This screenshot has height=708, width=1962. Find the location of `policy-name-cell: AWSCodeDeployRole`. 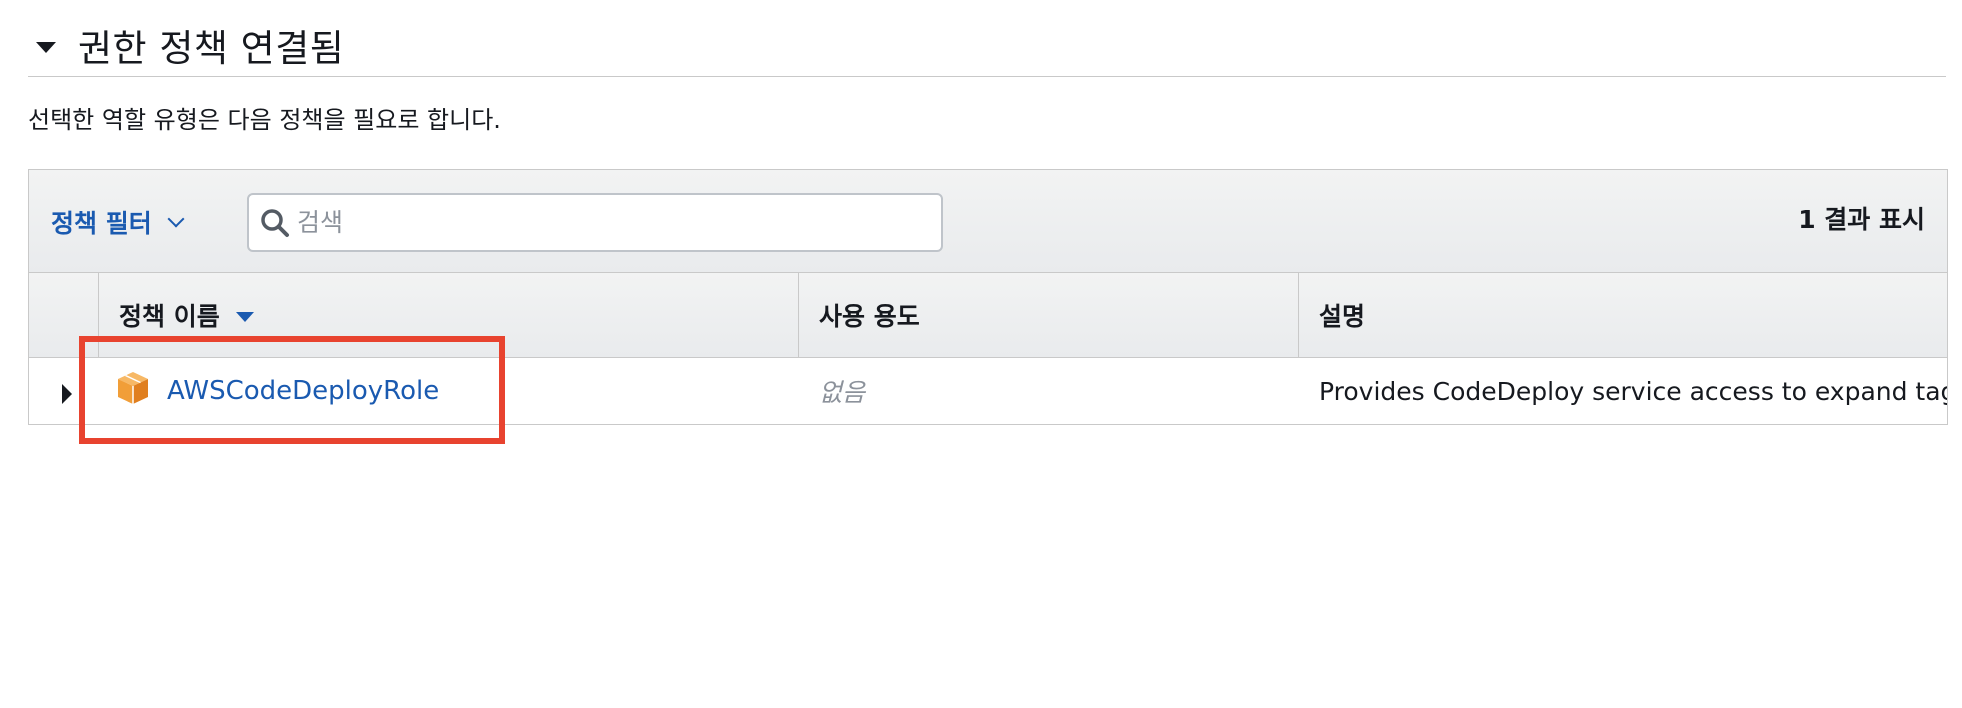

policy-name-cell: AWSCodeDeployRole is located at coordinates (449, 391).